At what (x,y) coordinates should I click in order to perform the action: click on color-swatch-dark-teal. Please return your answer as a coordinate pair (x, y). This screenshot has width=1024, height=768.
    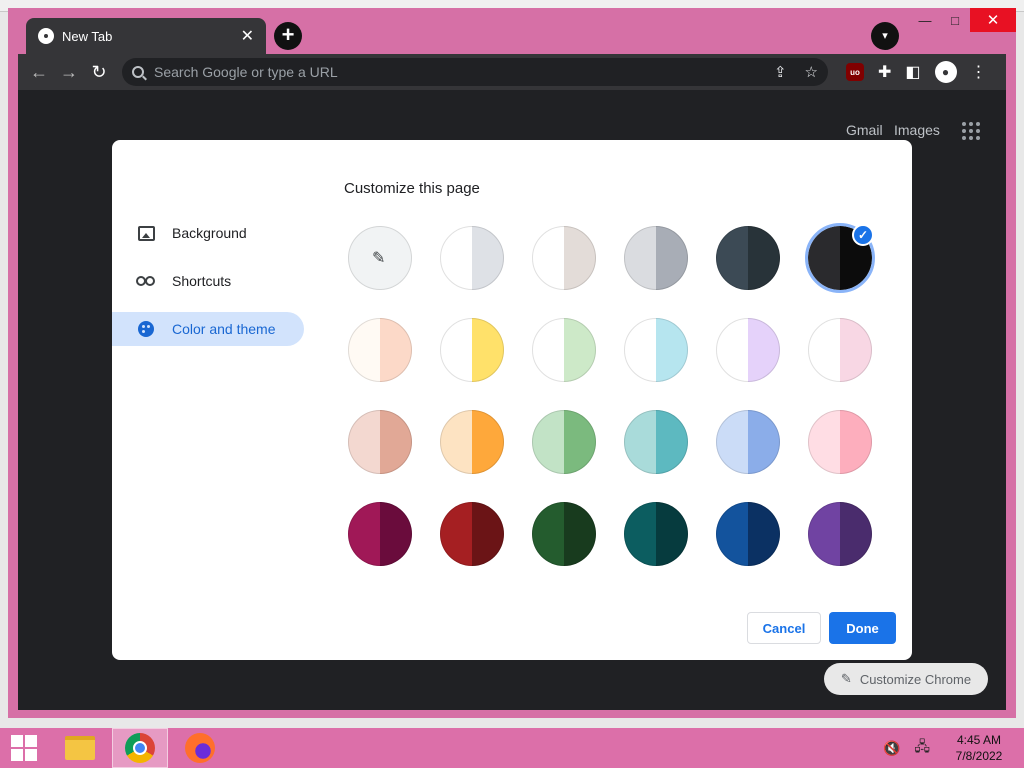
    Looking at the image, I should click on (656, 534).